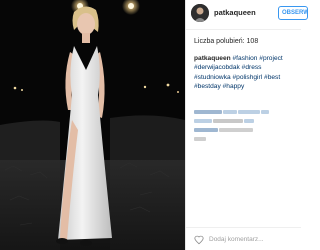 This screenshot has height=250, width=320. I want to click on username-link: patkaqueen, so click(235, 12).